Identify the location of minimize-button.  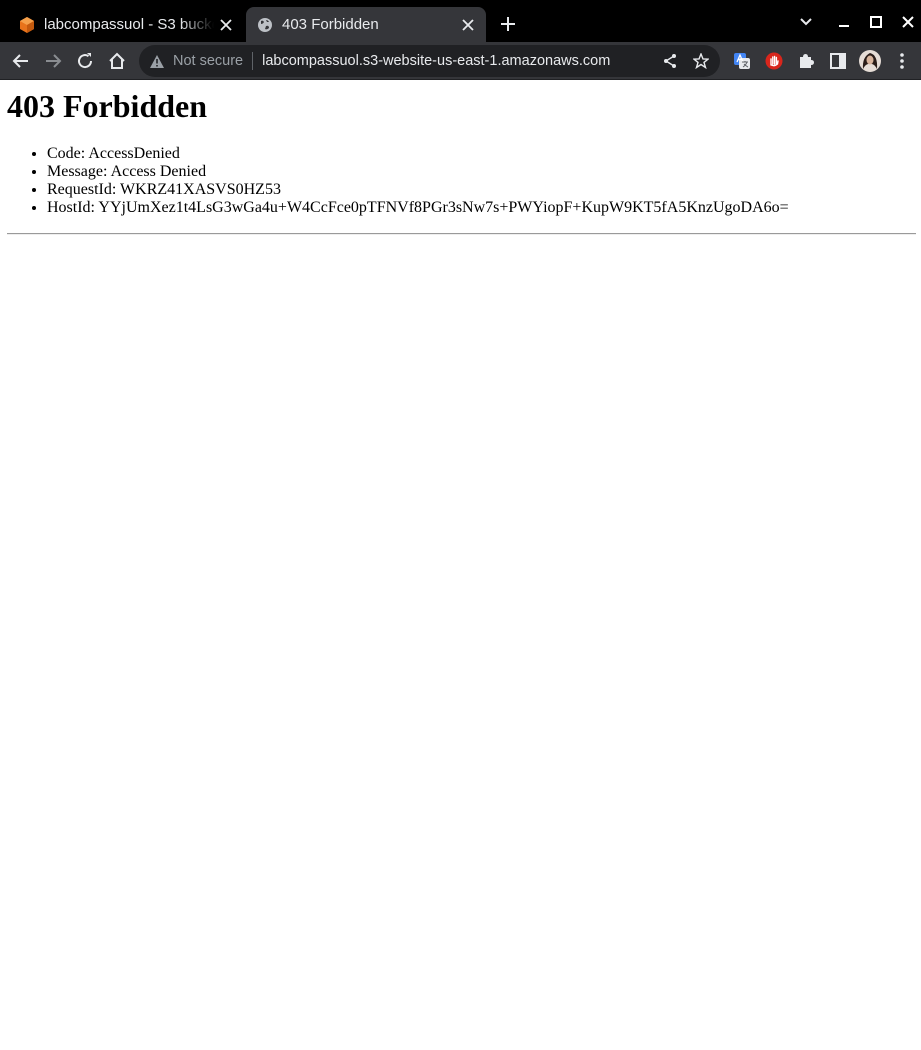
(844, 22).